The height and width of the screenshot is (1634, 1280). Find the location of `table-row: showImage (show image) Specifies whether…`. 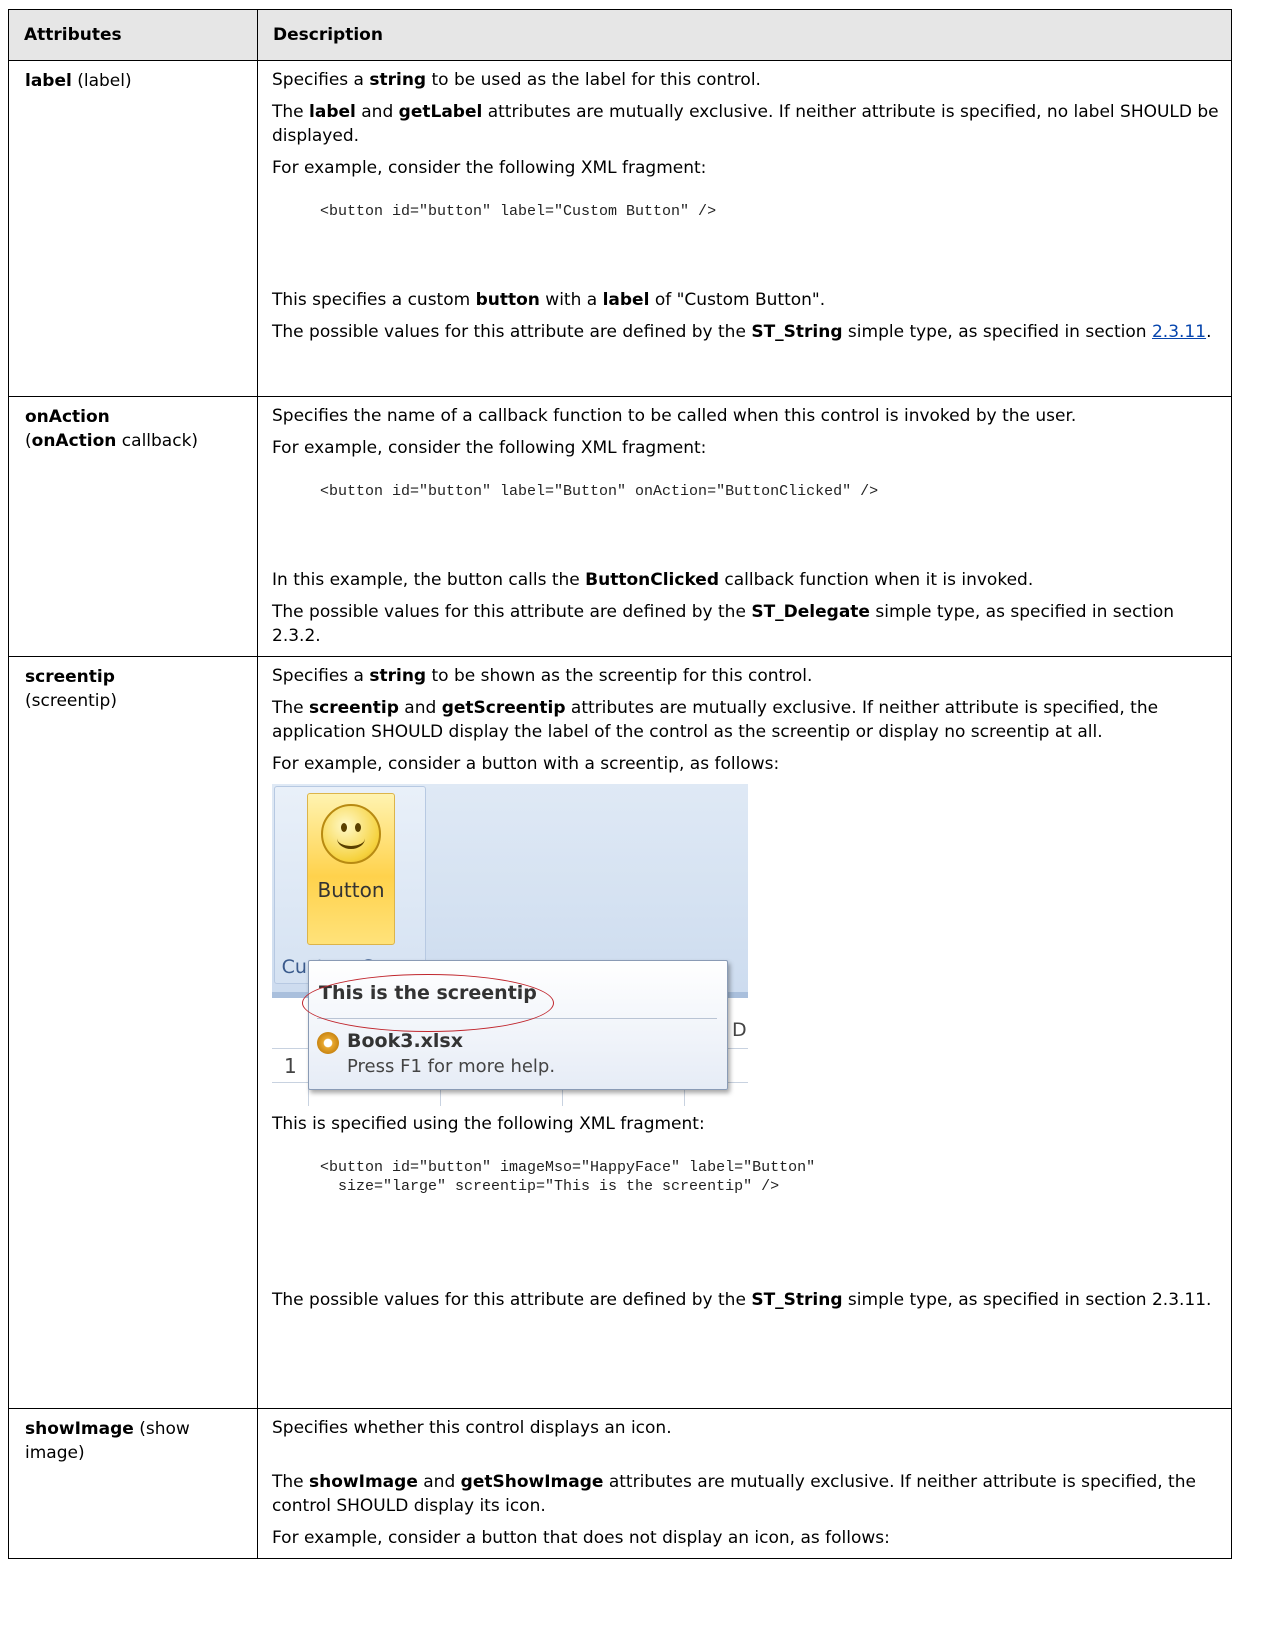

table-row: showImage (show image) Specifies whether… is located at coordinates (620, 1483).